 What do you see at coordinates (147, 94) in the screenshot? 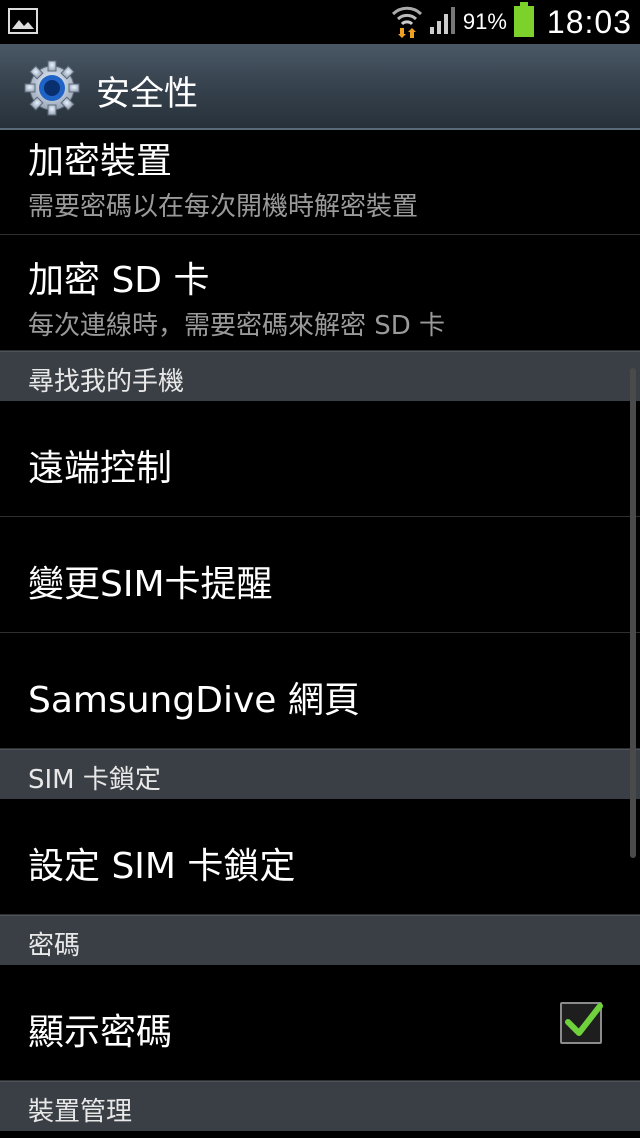
I see `page-title: 安全性` at bounding box center [147, 94].